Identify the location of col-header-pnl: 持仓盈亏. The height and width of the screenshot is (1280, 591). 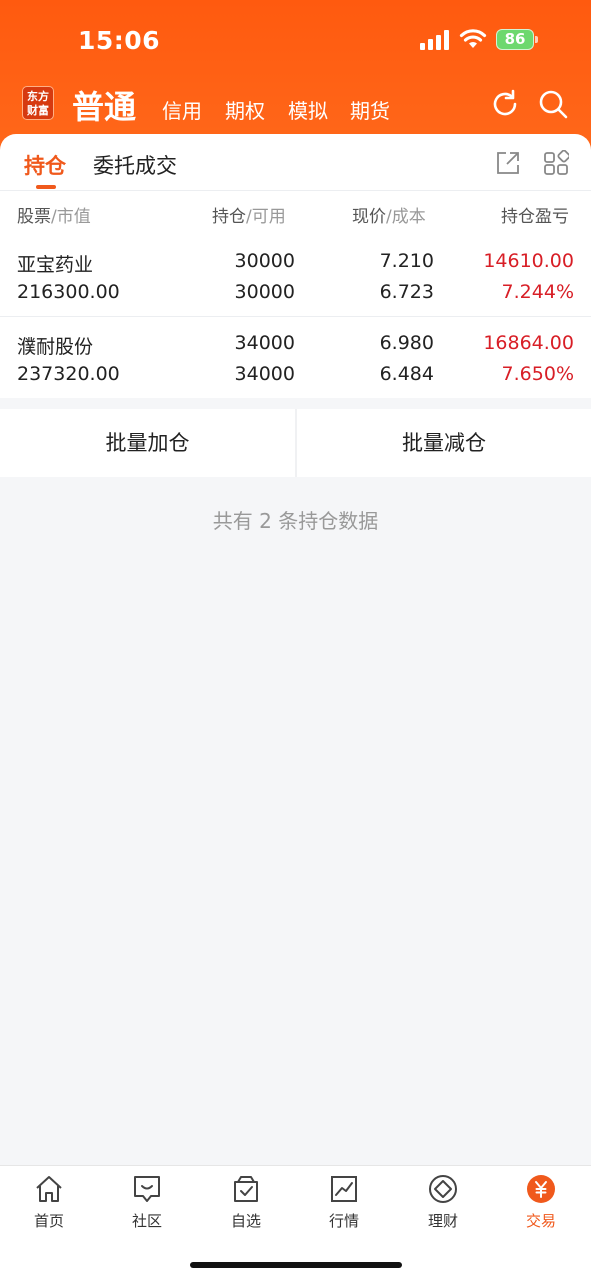
(546, 214).